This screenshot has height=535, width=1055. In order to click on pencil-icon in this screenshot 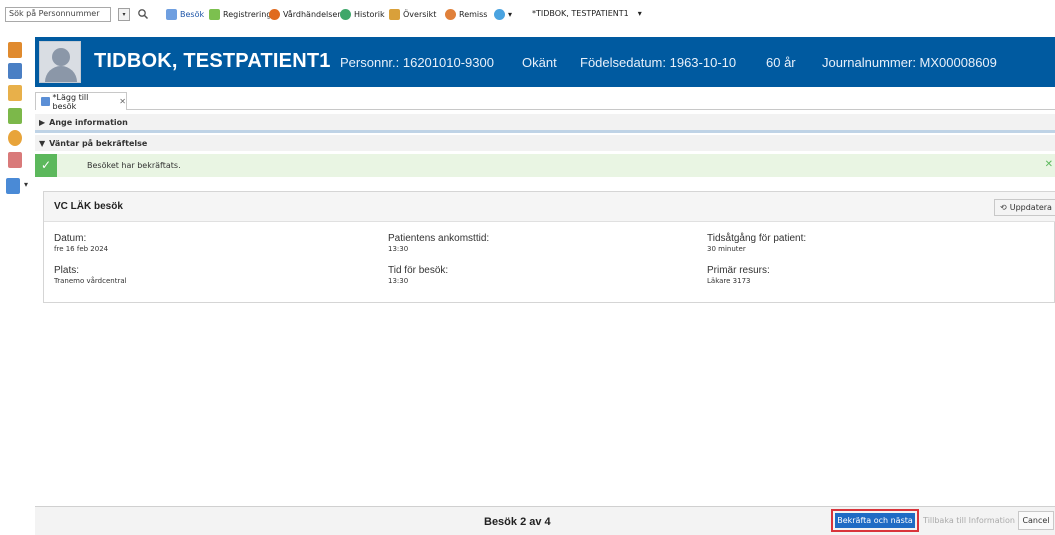, I will do `click(214, 14)`.